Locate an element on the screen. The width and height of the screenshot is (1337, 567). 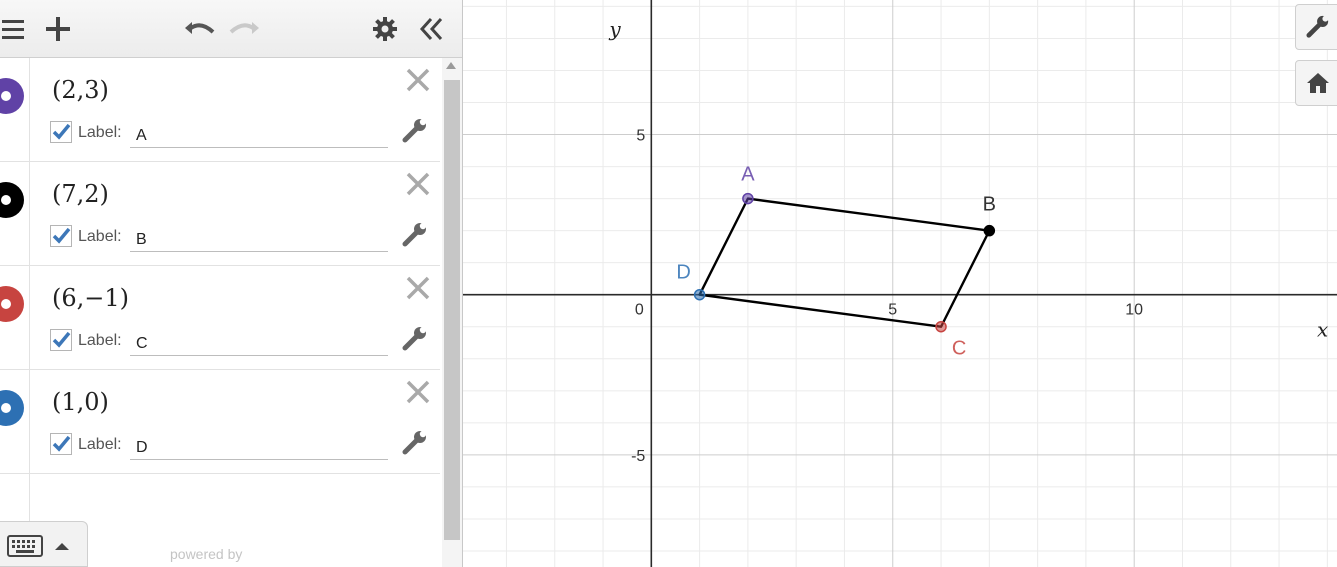
home-icon is located at coordinates (1318, 83).